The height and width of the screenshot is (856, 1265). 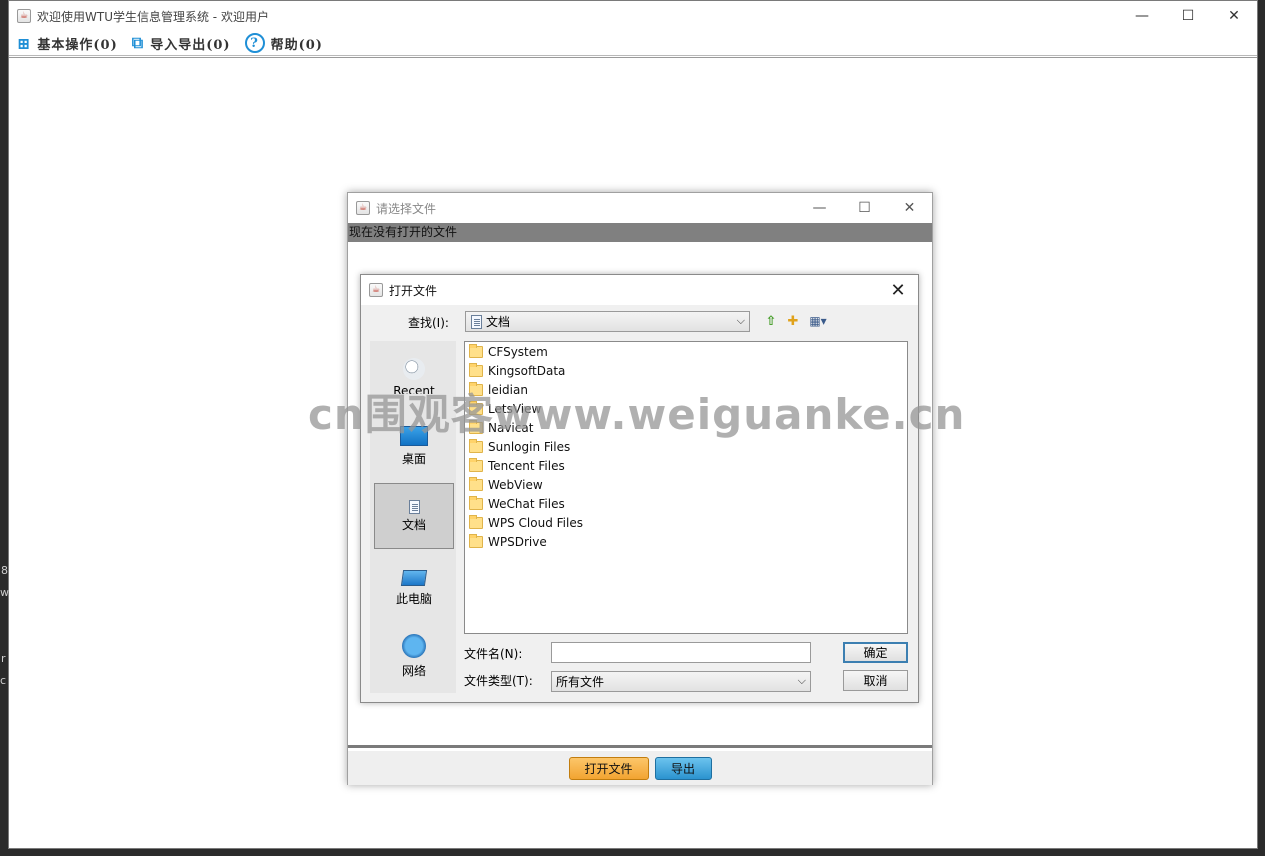 What do you see at coordinates (24, 43) in the screenshot?
I see `plus-square-icon: ⊞` at bounding box center [24, 43].